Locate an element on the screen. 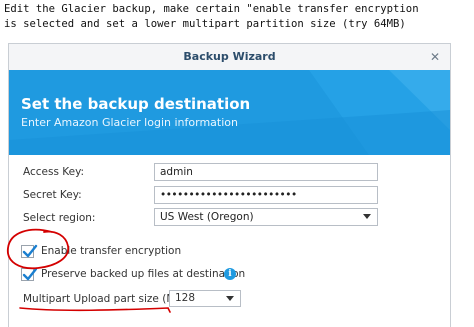 The image size is (474, 327). access-key-label: Access Key: is located at coordinates (54, 172).